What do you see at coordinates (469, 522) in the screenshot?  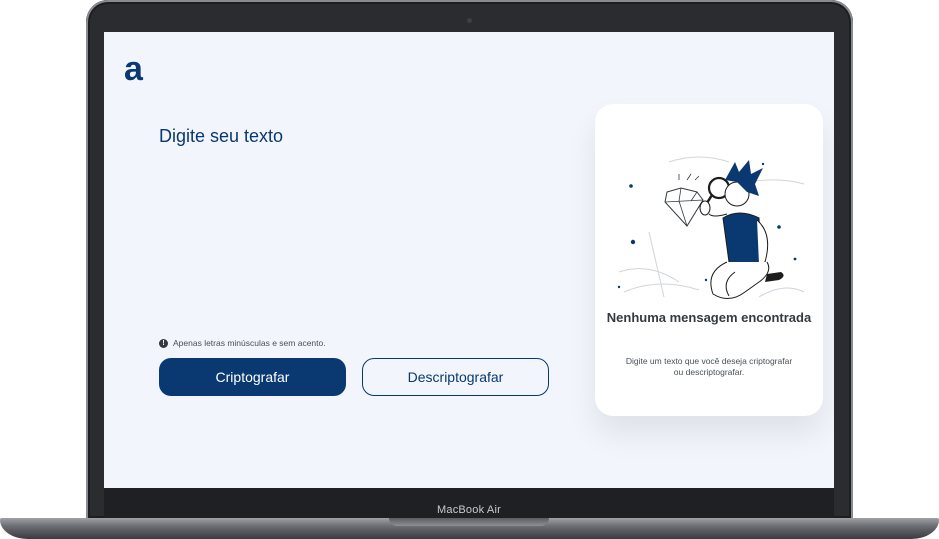 I see `laptop-notch` at bounding box center [469, 522].